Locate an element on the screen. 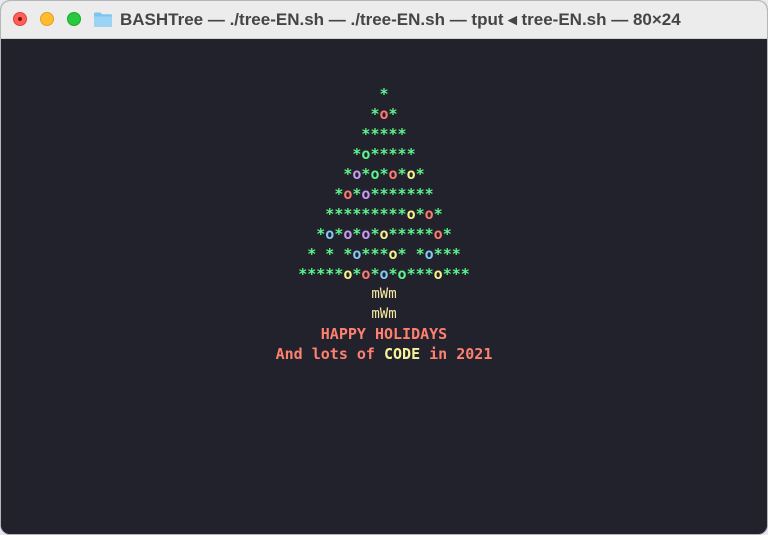 The width and height of the screenshot is (768, 535). tree-segment: * * * is located at coordinates (330, 254).